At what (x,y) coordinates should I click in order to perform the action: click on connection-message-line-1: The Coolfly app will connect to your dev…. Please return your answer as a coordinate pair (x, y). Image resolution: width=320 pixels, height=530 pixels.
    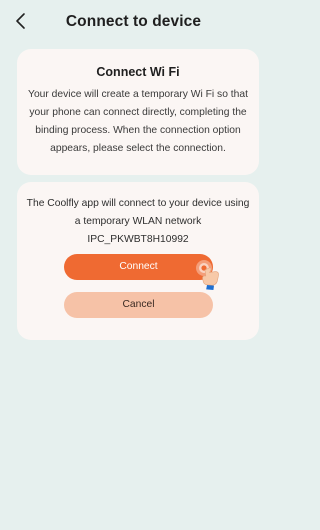
    Looking at the image, I should click on (138, 203).